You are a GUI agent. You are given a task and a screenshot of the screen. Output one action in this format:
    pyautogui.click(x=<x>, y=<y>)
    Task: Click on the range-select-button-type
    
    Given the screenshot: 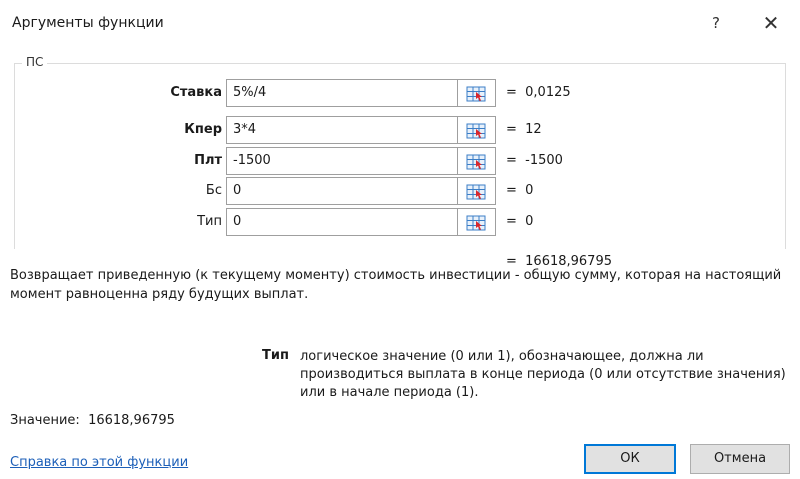 What is the action you would take?
    pyautogui.click(x=477, y=222)
    